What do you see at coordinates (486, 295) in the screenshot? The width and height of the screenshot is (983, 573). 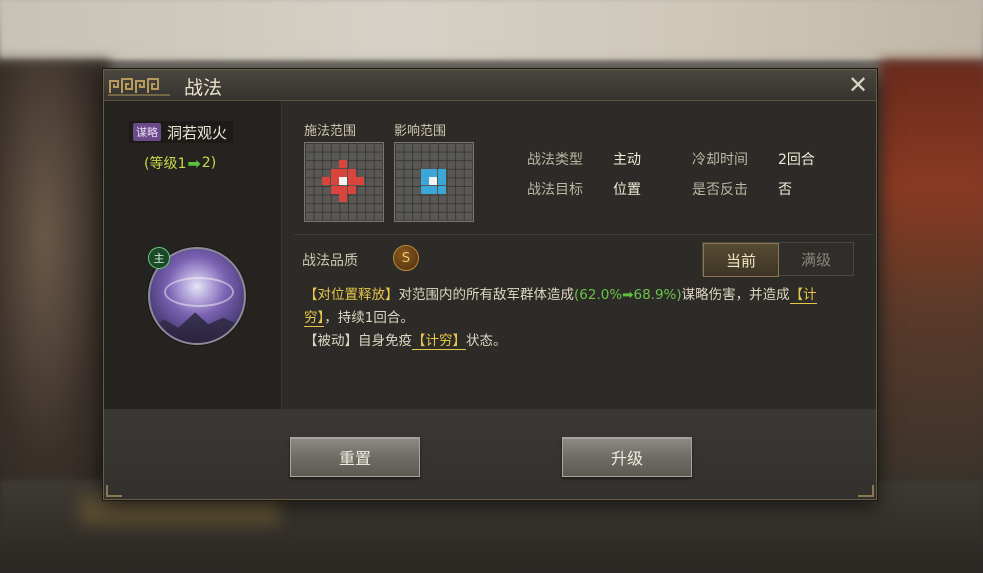 I see `desc-text: 对范围内的所有敌军群体造成` at bounding box center [486, 295].